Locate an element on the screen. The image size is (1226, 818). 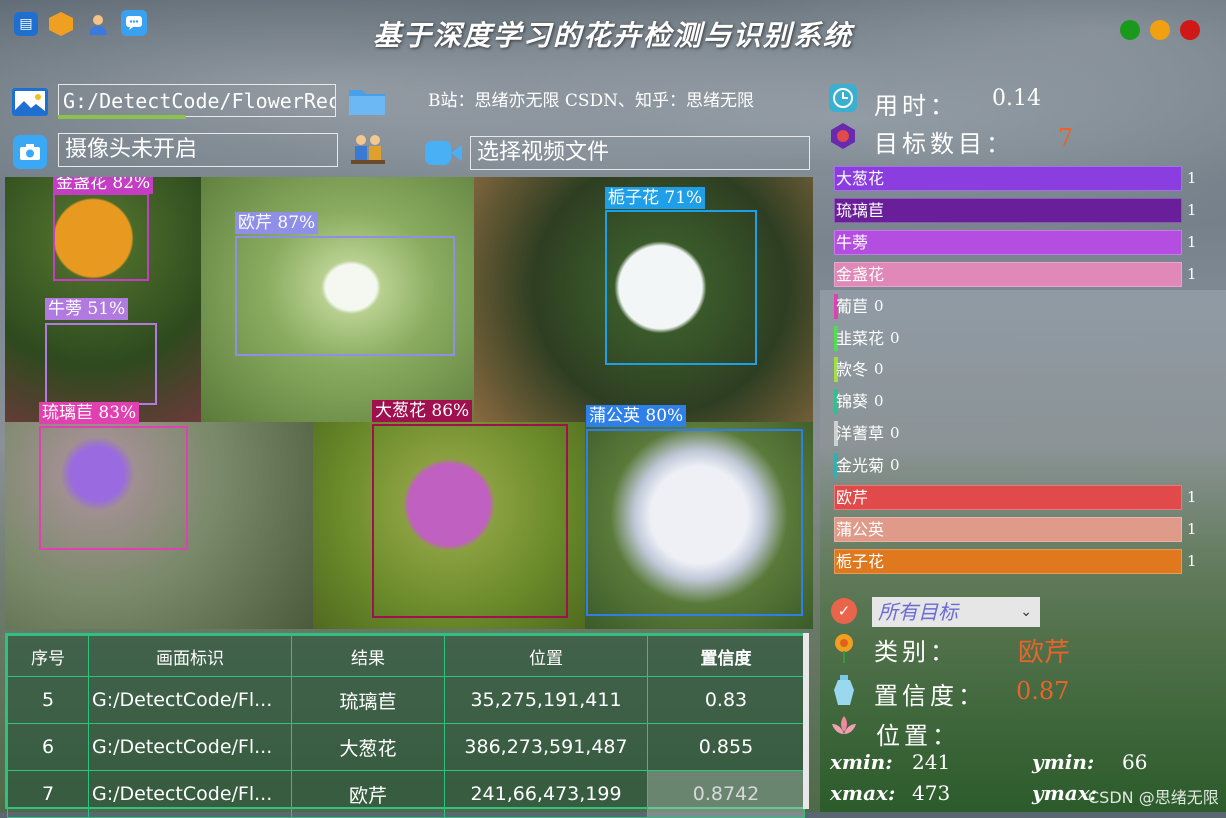
class-bar-label: 韭菜花 is located at coordinates (860, 338).